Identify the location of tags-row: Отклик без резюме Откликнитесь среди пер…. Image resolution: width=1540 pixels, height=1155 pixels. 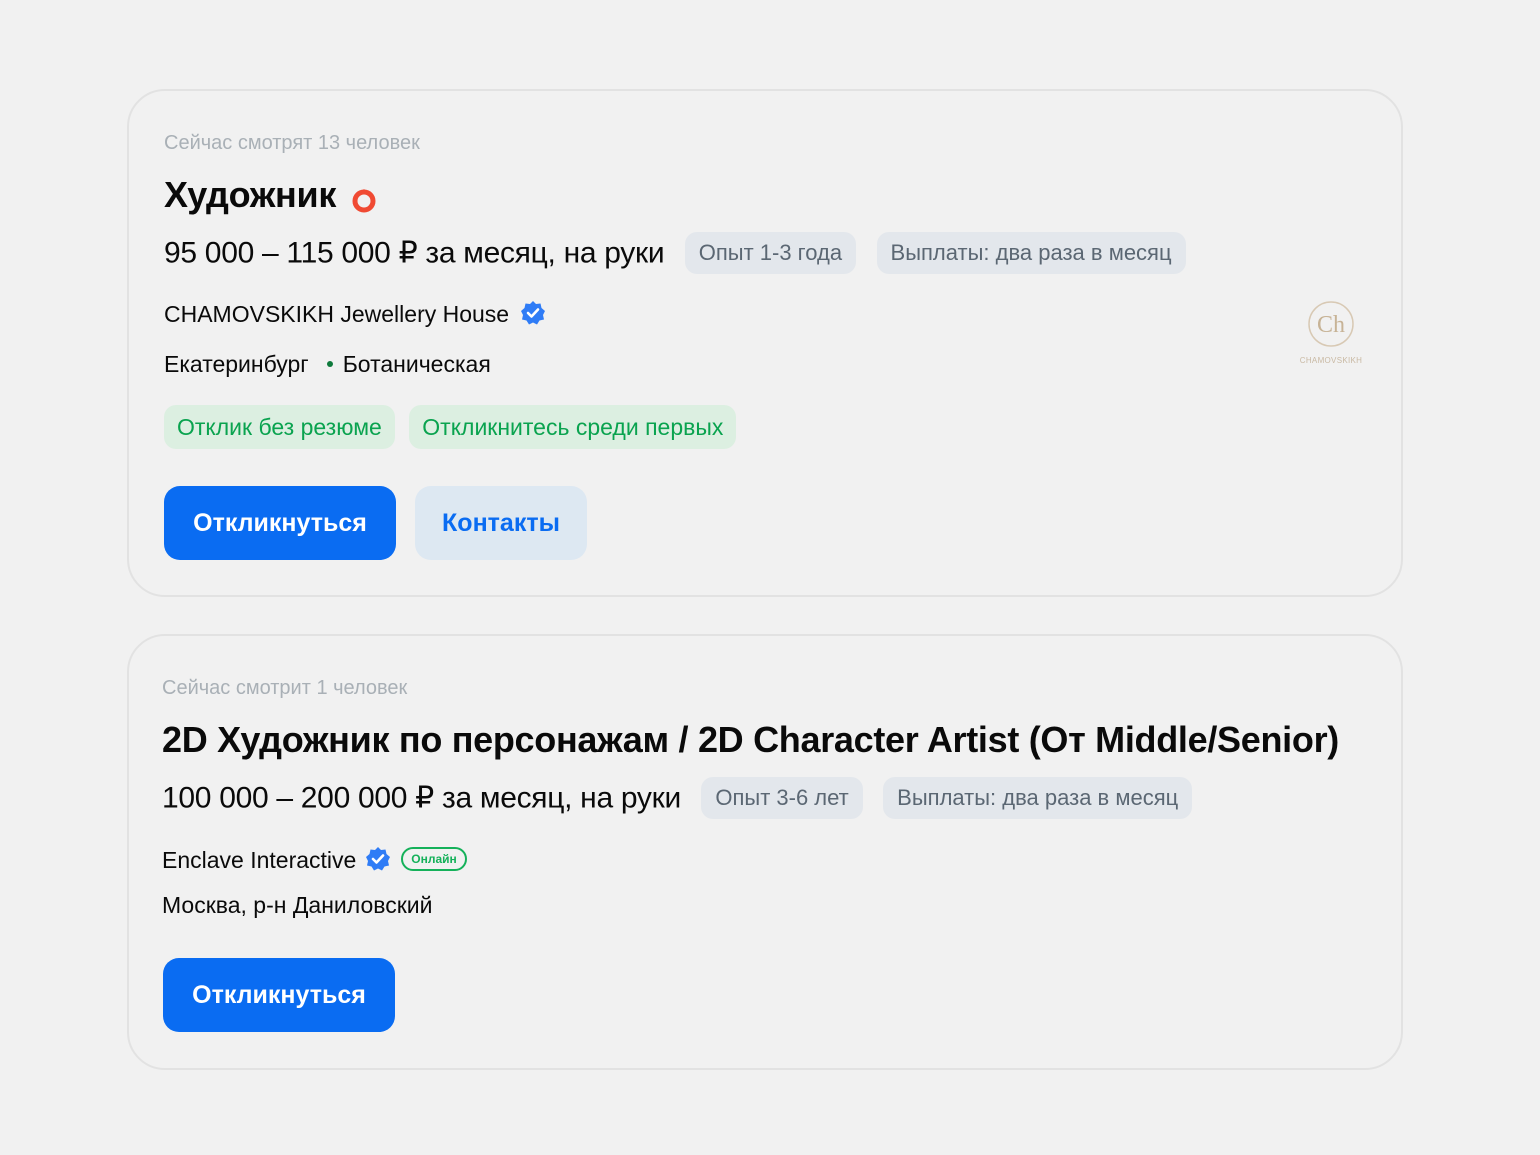
(450, 427).